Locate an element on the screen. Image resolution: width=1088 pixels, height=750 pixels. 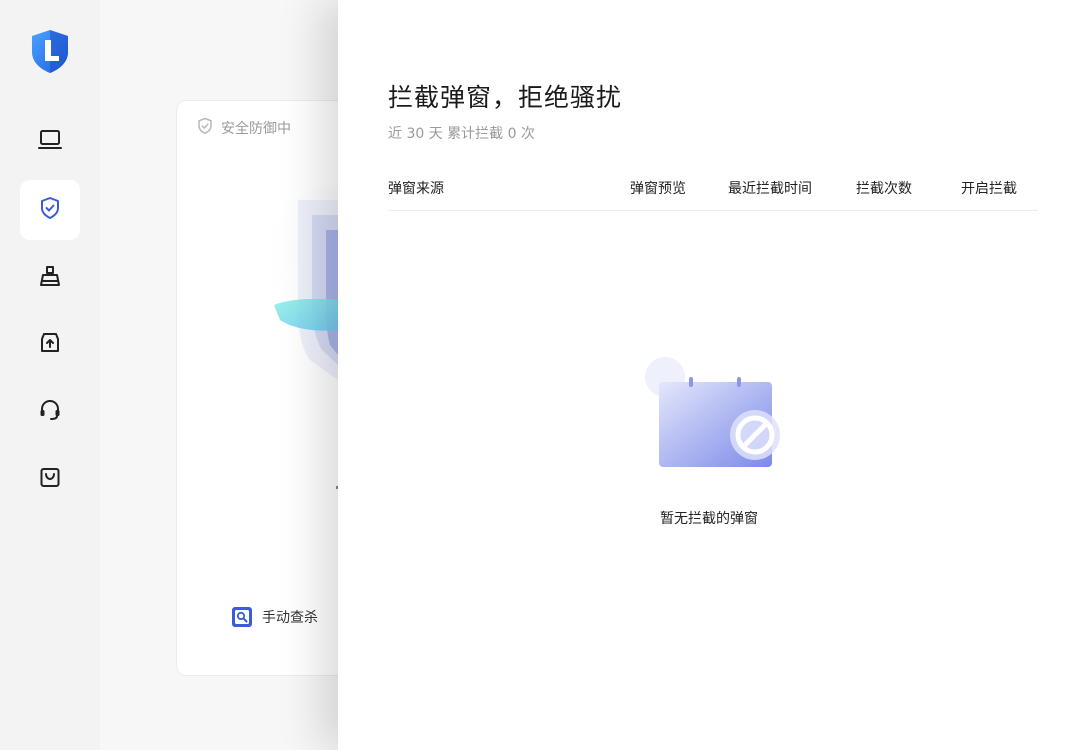
drawer-title: 拦截弹窗，拒绝骚扰 is located at coordinates (505, 97).